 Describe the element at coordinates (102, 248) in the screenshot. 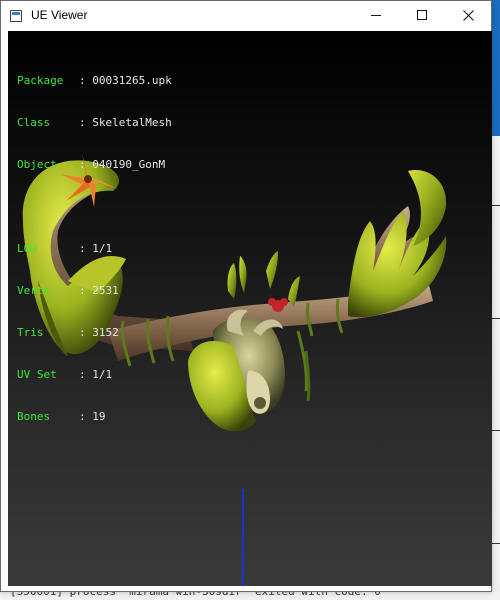

I see `lod-value: 1/1` at that location.